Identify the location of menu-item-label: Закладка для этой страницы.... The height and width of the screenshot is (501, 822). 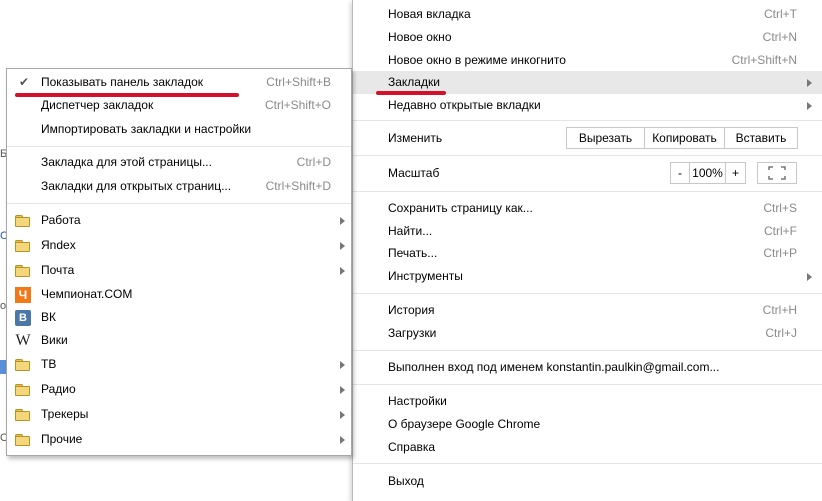
(126, 162).